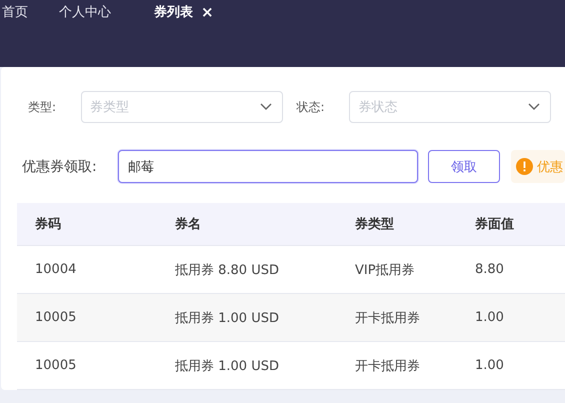 Image resolution: width=565 pixels, height=403 pixels. Describe the element at coordinates (378, 107) in the screenshot. I see `select-placeholder: 券状态` at that location.